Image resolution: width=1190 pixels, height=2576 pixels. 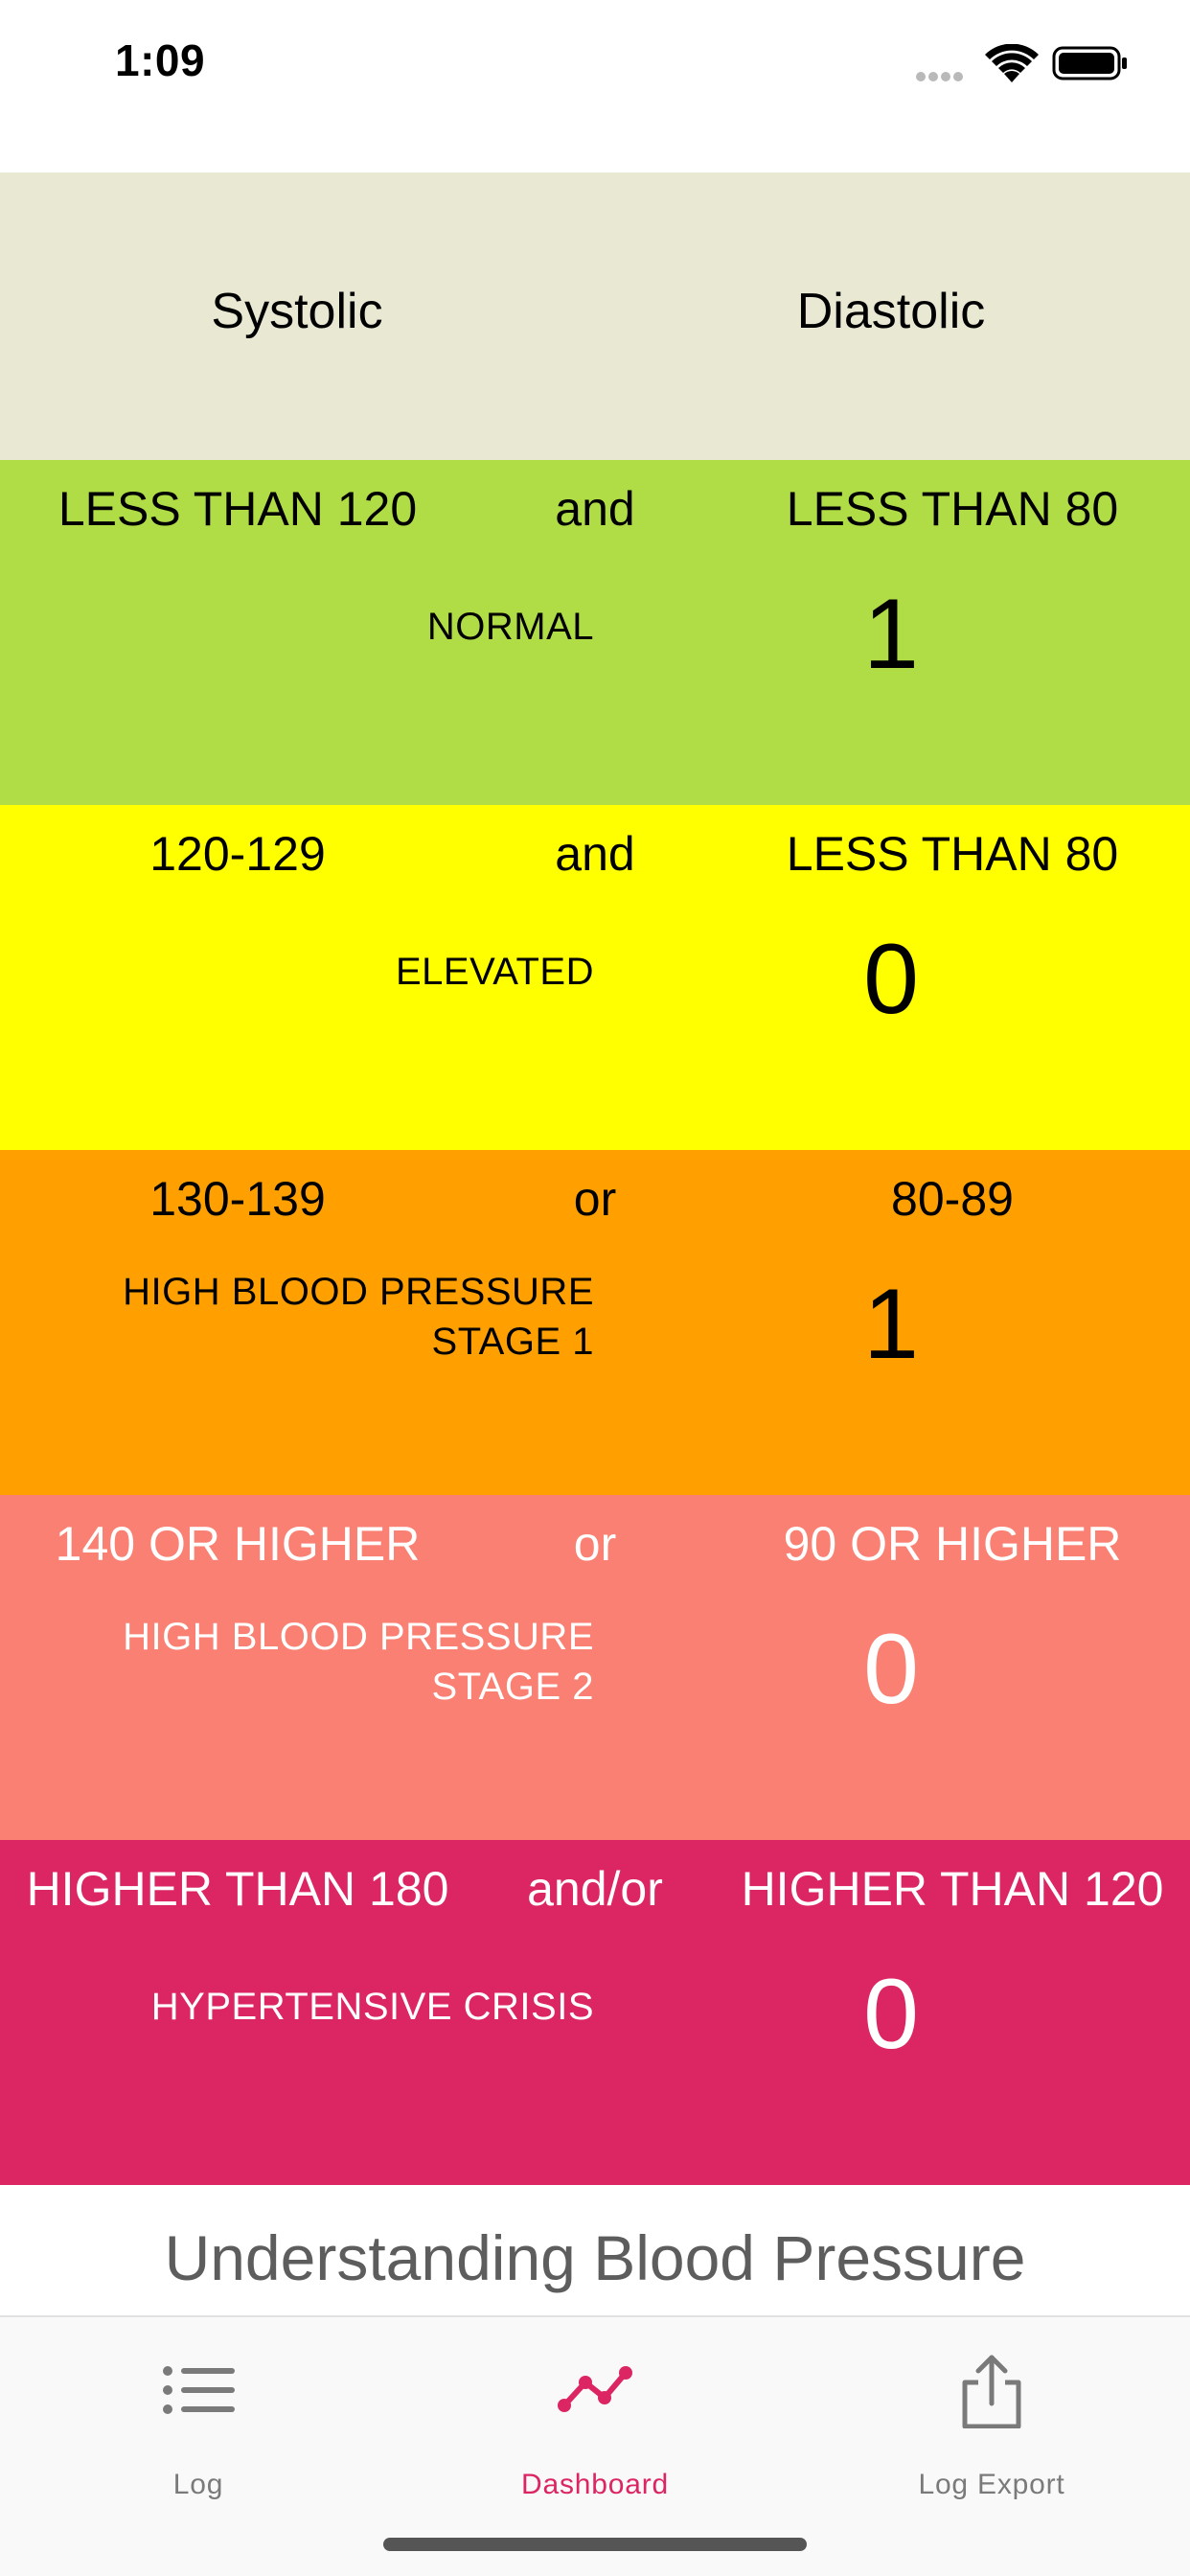 What do you see at coordinates (952, 1889) in the screenshot?
I see `diastolic-range: HIGHER THAN 120` at bounding box center [952, 1889].